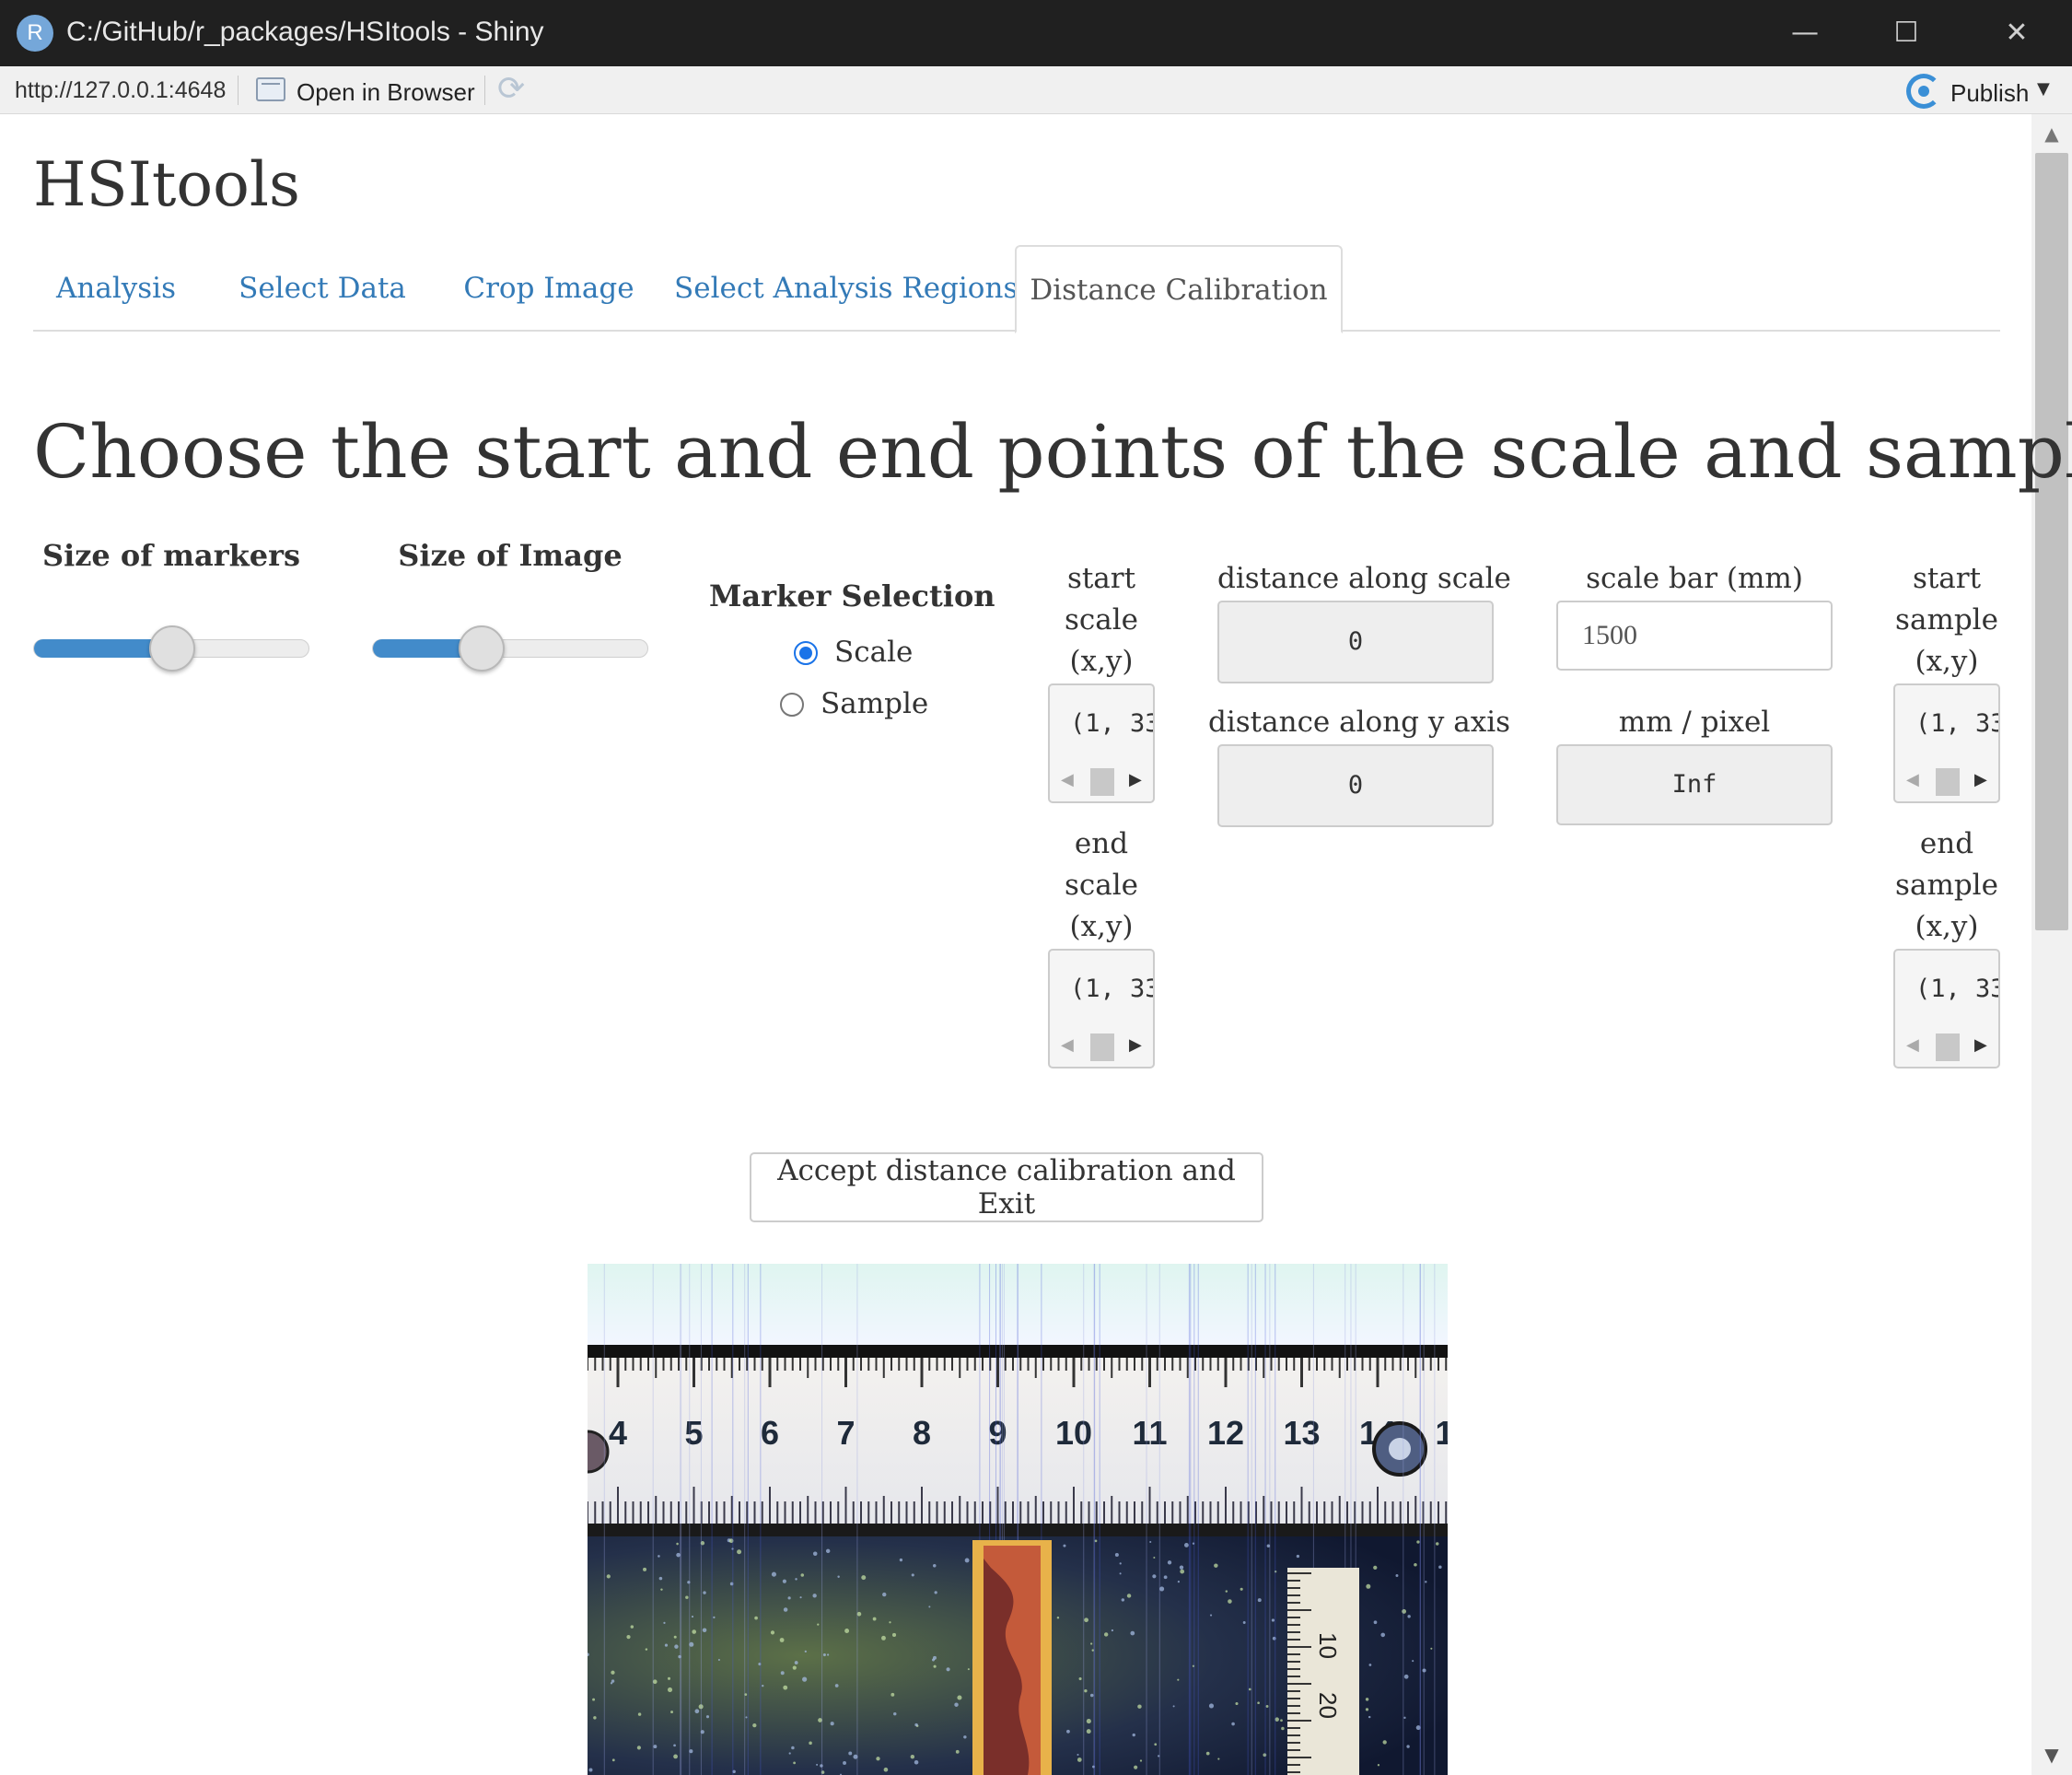 The image size is (2072, 1775). I want to click on minimize-icon: —, so click(1805, 33).